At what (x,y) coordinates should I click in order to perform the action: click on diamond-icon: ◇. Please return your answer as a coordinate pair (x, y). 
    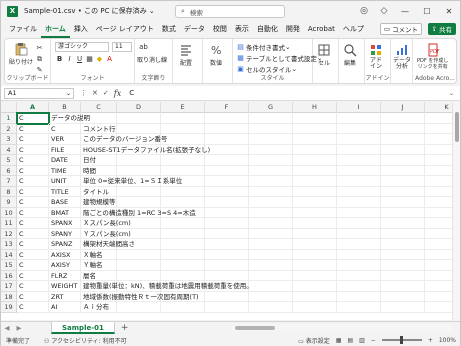
    Looking at the image, I should click on (384, 11).